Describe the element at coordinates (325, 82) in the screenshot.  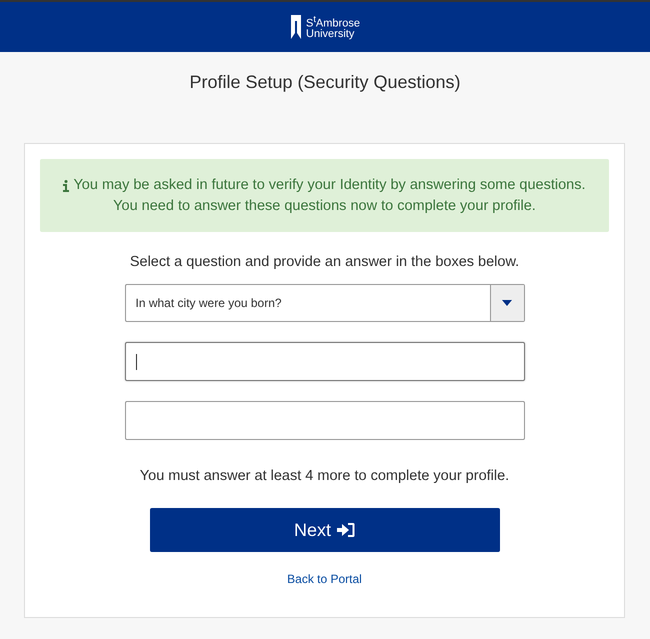
I see `page-title: Profile Setup (Security Questions)` at that location.